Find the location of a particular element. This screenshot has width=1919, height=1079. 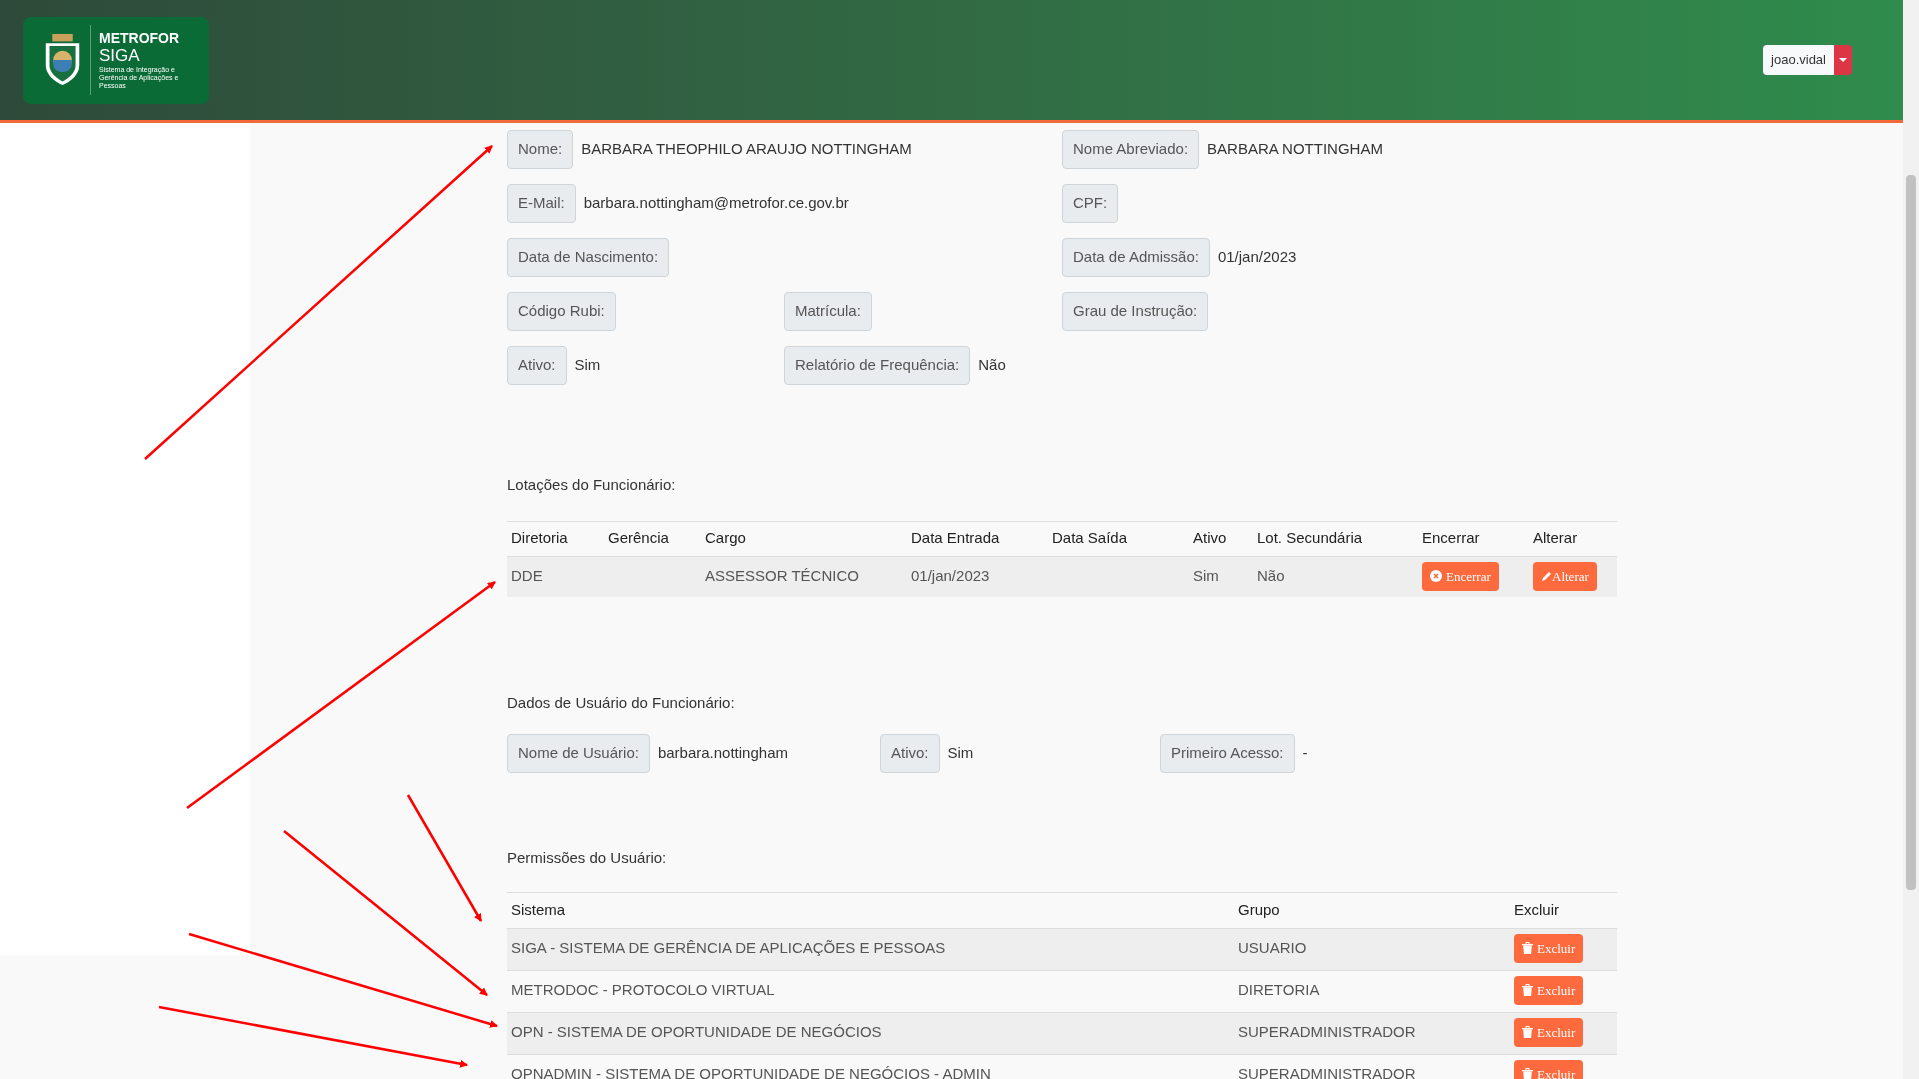

table-cell: ASSESSOR TÉCNICO is located at coordinates (782, 575).